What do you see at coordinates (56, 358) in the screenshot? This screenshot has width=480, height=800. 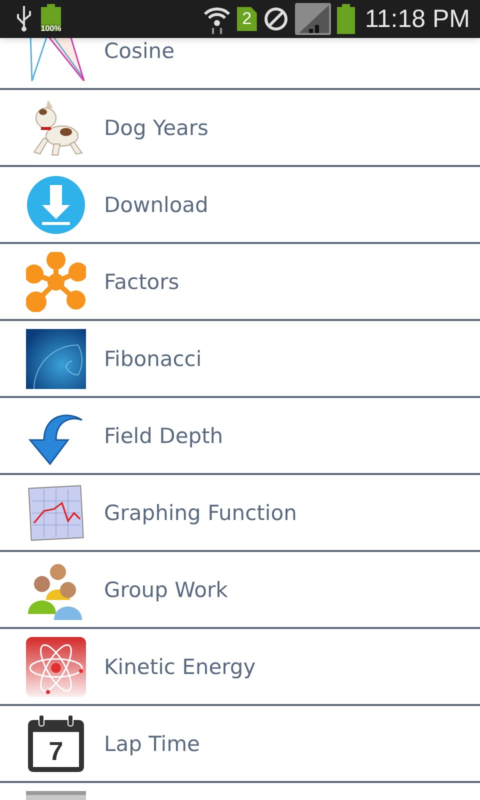 I see `spiral-icon` at bounding box center [56, 358].